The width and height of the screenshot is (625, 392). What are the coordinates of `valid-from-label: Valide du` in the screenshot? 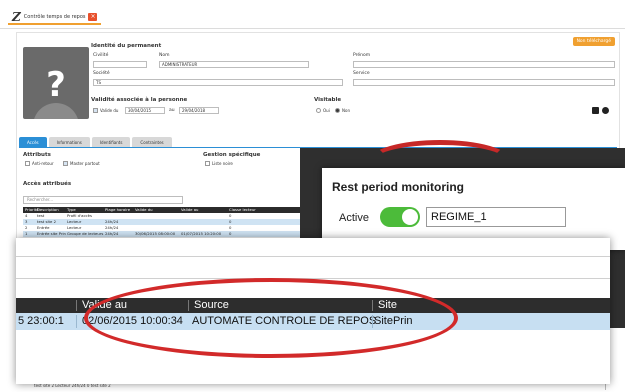 It's located at (109, 110).